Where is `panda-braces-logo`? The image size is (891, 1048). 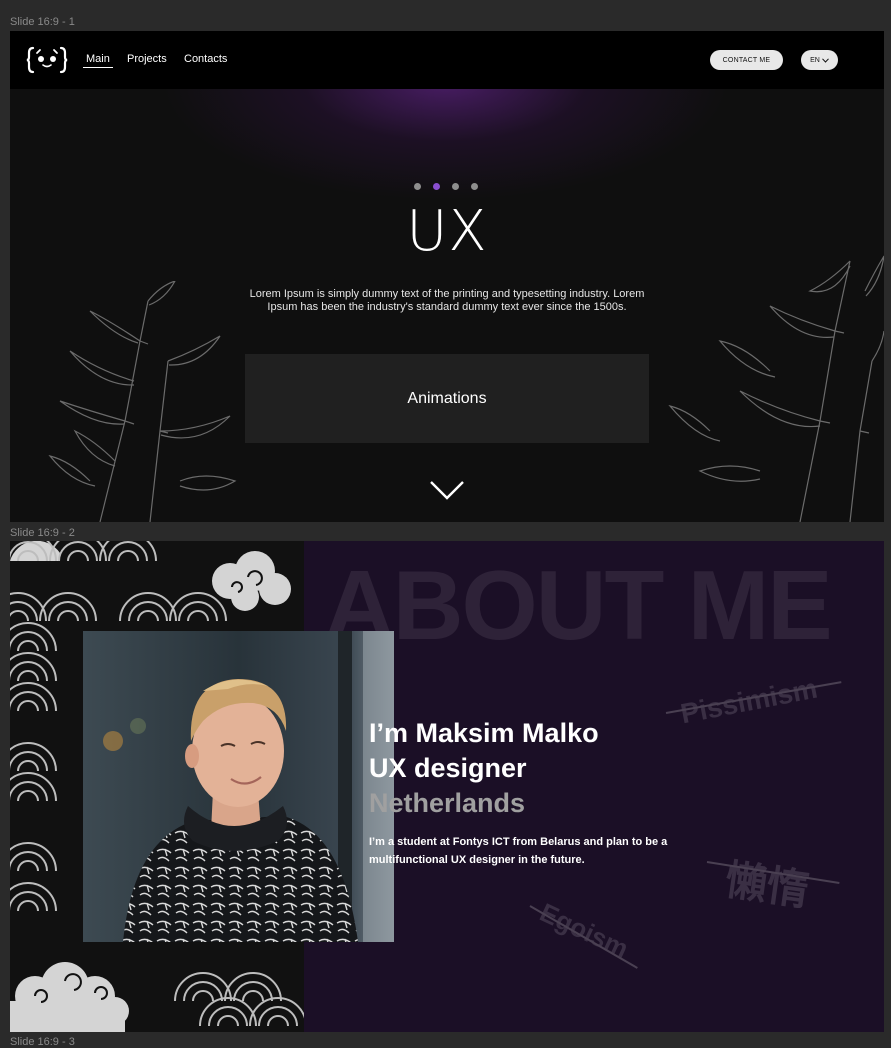
panda-braces-logo is located at coordinates (47, 60).